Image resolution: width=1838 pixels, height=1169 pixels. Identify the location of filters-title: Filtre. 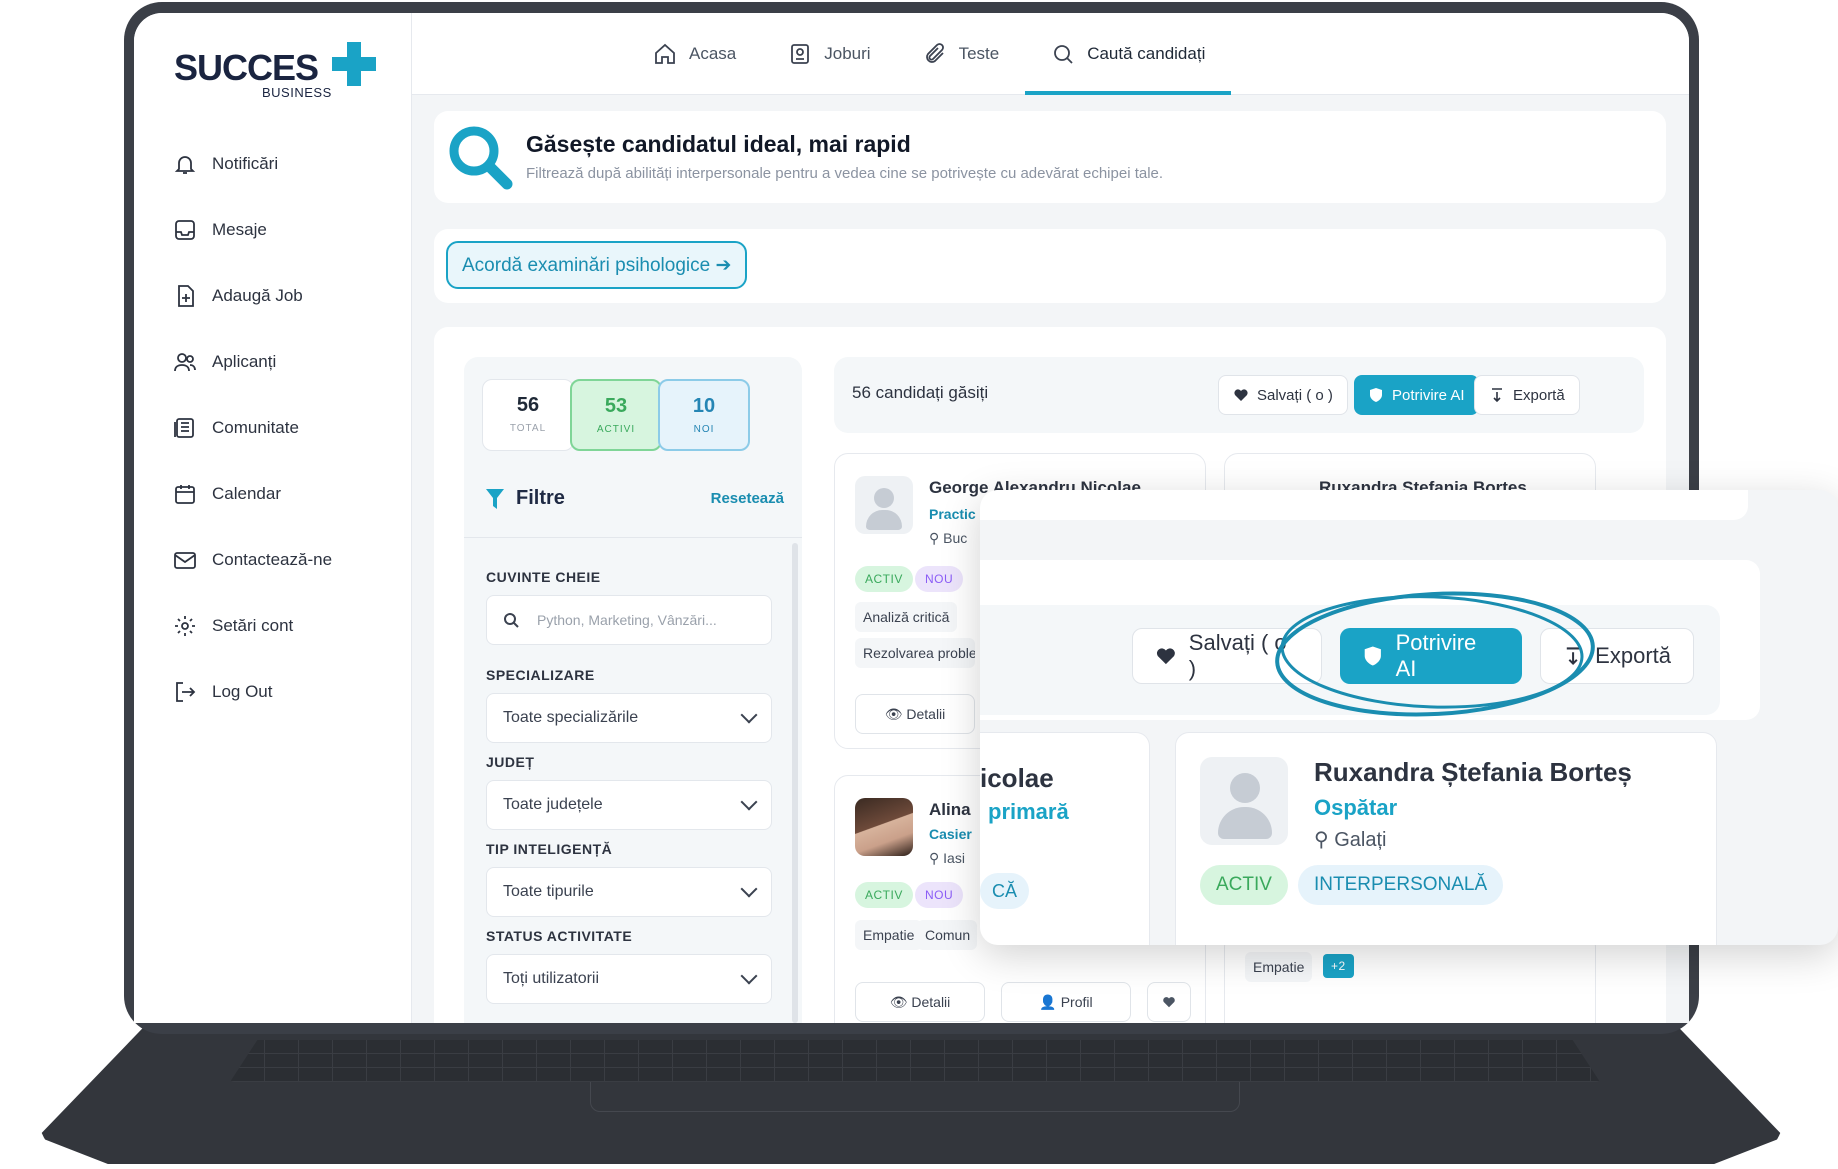
(525, 498).